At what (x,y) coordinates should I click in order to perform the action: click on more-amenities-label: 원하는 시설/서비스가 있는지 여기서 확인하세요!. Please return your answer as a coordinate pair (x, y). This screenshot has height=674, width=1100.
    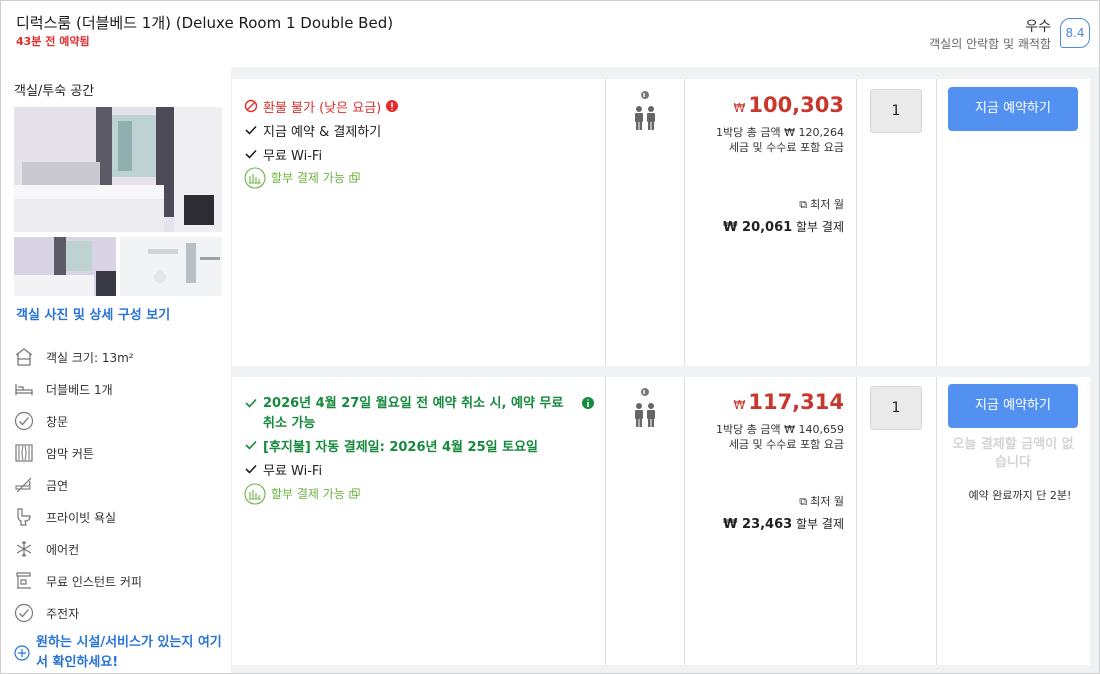
    Looking at the image, I should click on (132, 653).